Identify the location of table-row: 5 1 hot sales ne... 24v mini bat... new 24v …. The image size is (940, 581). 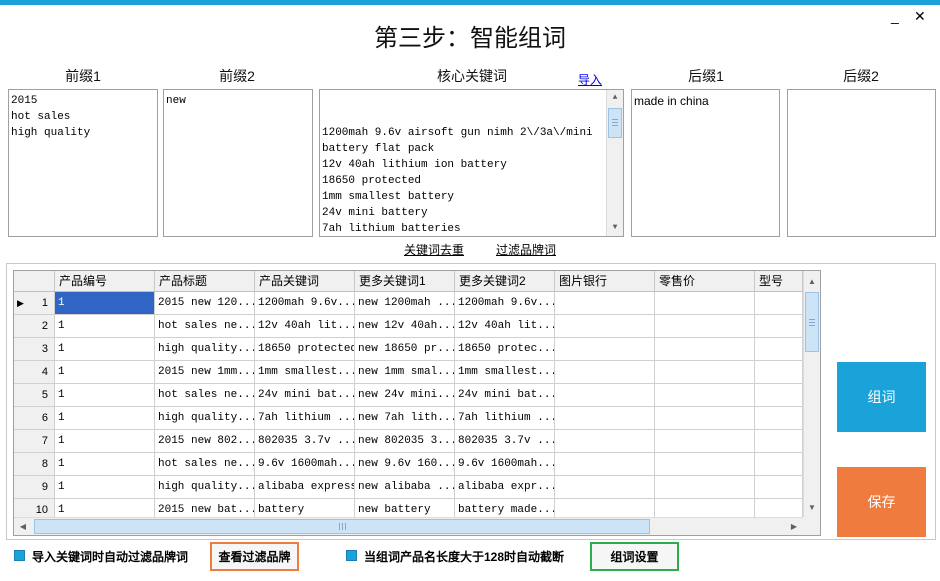
(408, 395).